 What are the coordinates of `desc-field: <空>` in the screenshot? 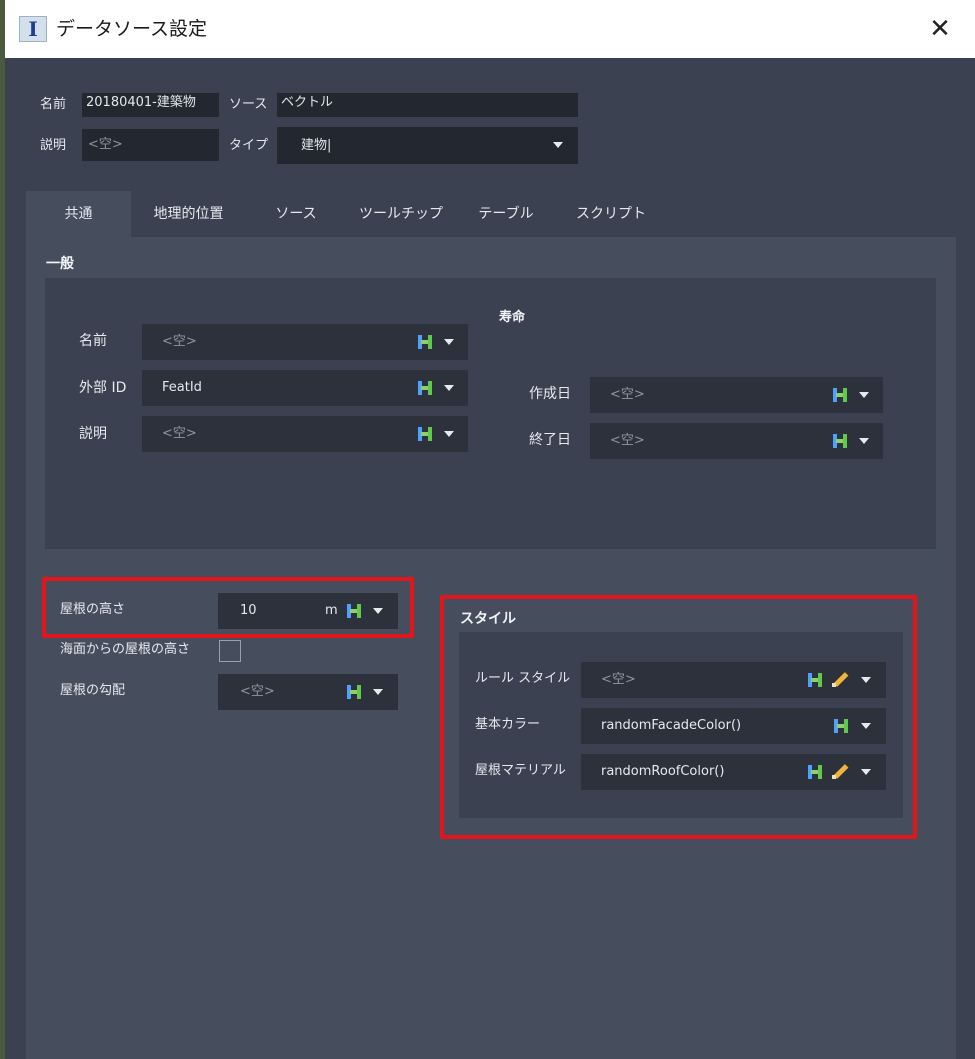 It's located at (150, 145).